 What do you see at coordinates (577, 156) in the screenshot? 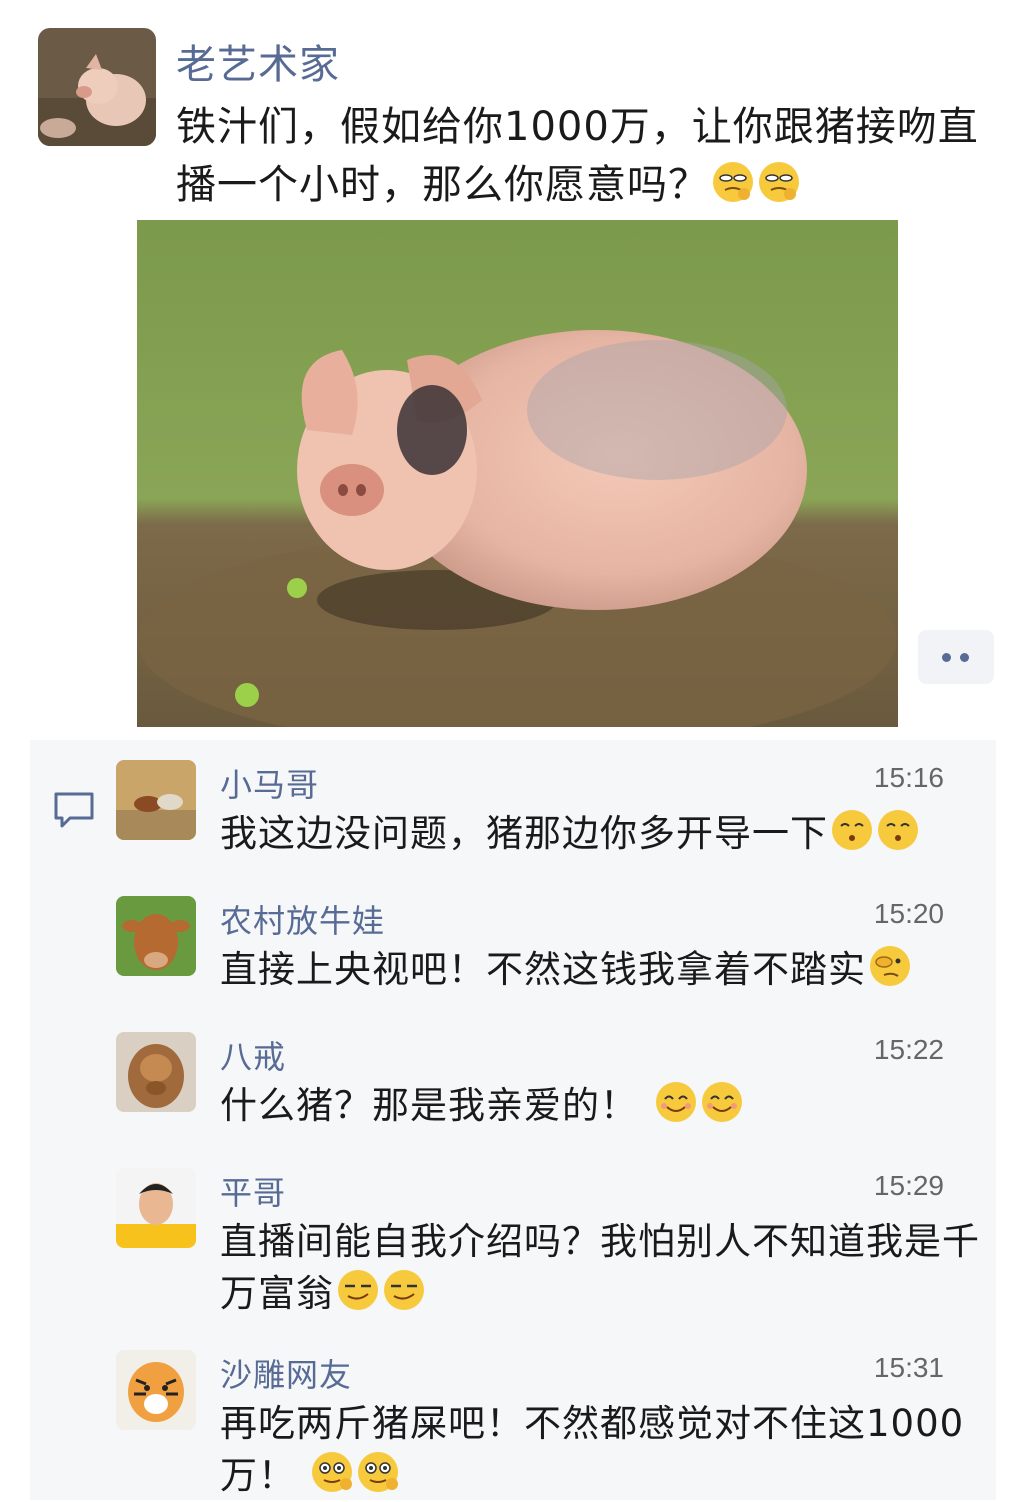
I see `post-body: 铁汁们，假如给你1000万，让你跟猪接吻直播一个小时，那么你愿意吗？` at bounding box center [577, 156].